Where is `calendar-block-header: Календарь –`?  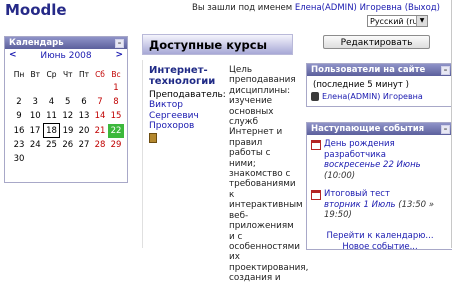
calendar-block-header: Календарь – is located at coordinates (66, 43).